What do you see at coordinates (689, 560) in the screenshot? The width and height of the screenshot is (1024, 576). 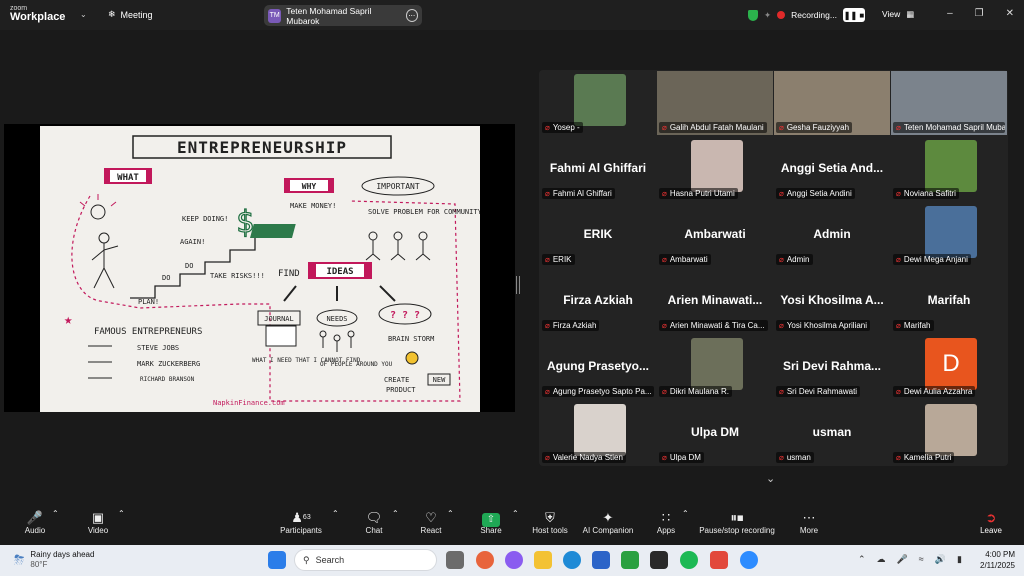 I see `spotify-icon` at bounding box center [689, 560].